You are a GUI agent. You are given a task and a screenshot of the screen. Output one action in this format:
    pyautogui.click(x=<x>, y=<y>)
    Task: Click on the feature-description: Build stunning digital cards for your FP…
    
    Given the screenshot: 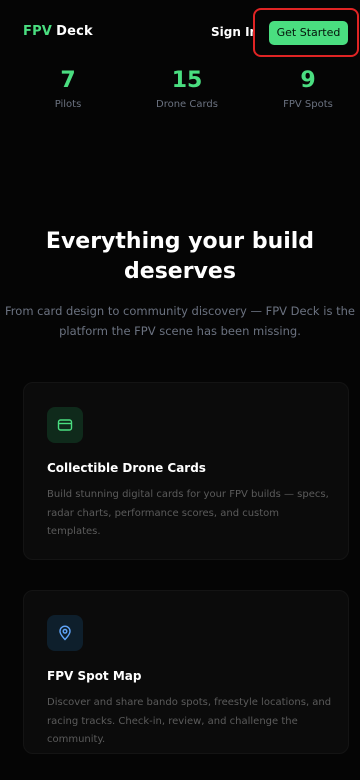 What is the action you would take?
    pyautogui.click(x=188, y=513)
    